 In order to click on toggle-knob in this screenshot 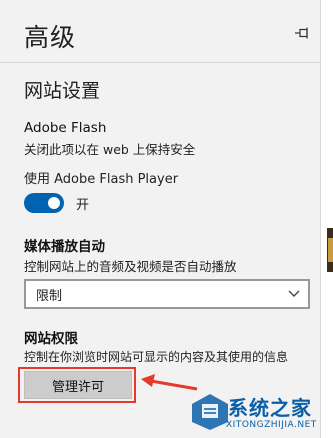, I will do `click(54, 203)`.